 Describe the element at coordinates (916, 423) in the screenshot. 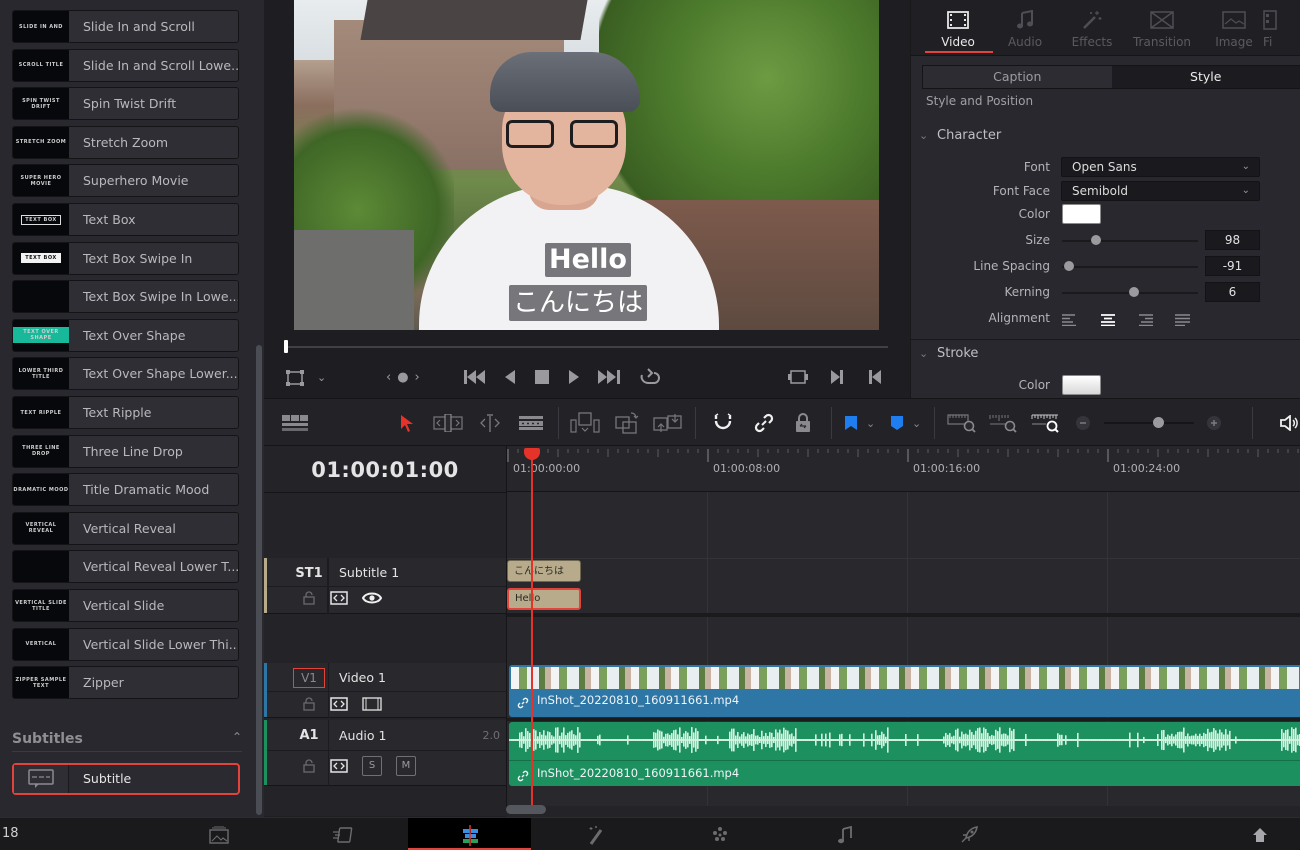

I see `marker-dropdown-chevron-icon: ⌄` at that location.